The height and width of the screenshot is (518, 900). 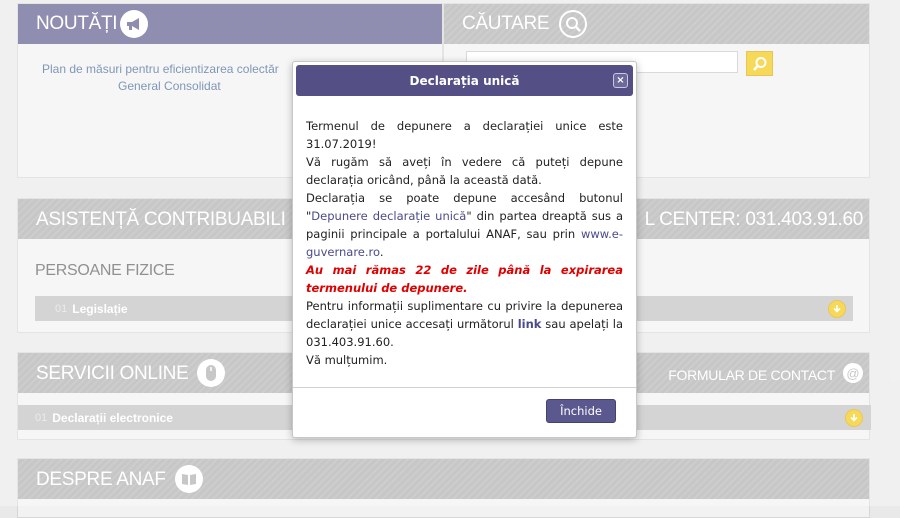 What do you see at coordinates (388, 216) in the screenshot?
I see `depunere-link: Depunere declarație unică` at bounding box center [388, 216].